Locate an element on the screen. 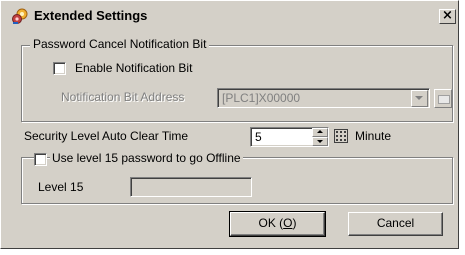 The width and height of the screenshot is (465, 255). spinner-up-button is located at coordinates (320, 132).